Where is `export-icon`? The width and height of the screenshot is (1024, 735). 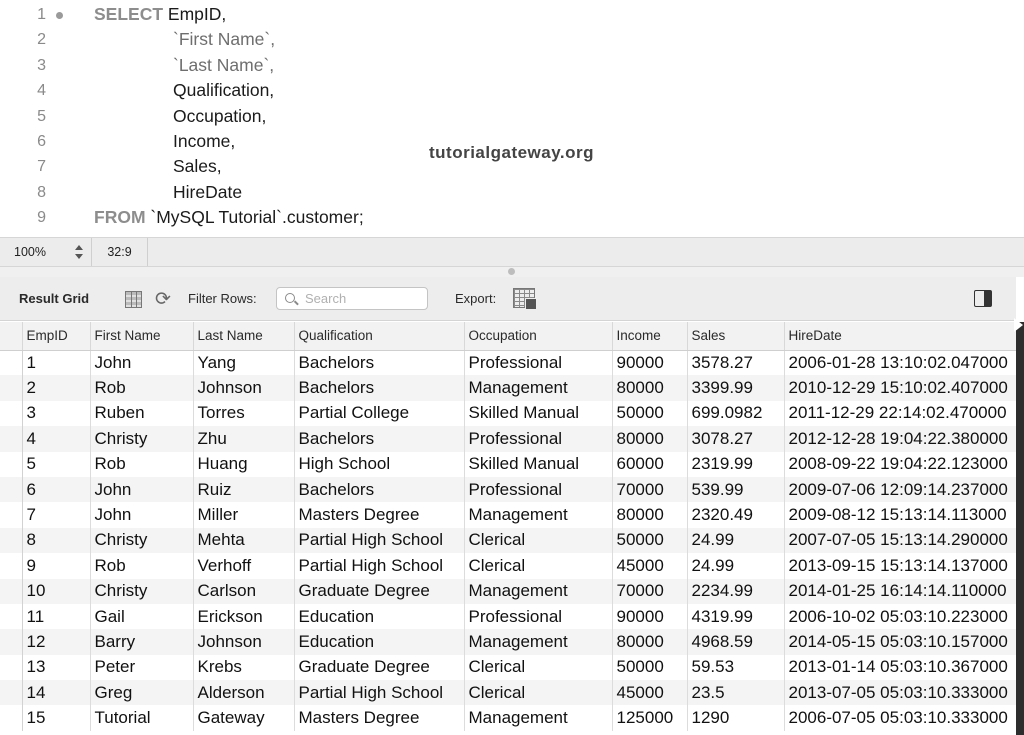 export-icon is located at coordinates (525, 299).